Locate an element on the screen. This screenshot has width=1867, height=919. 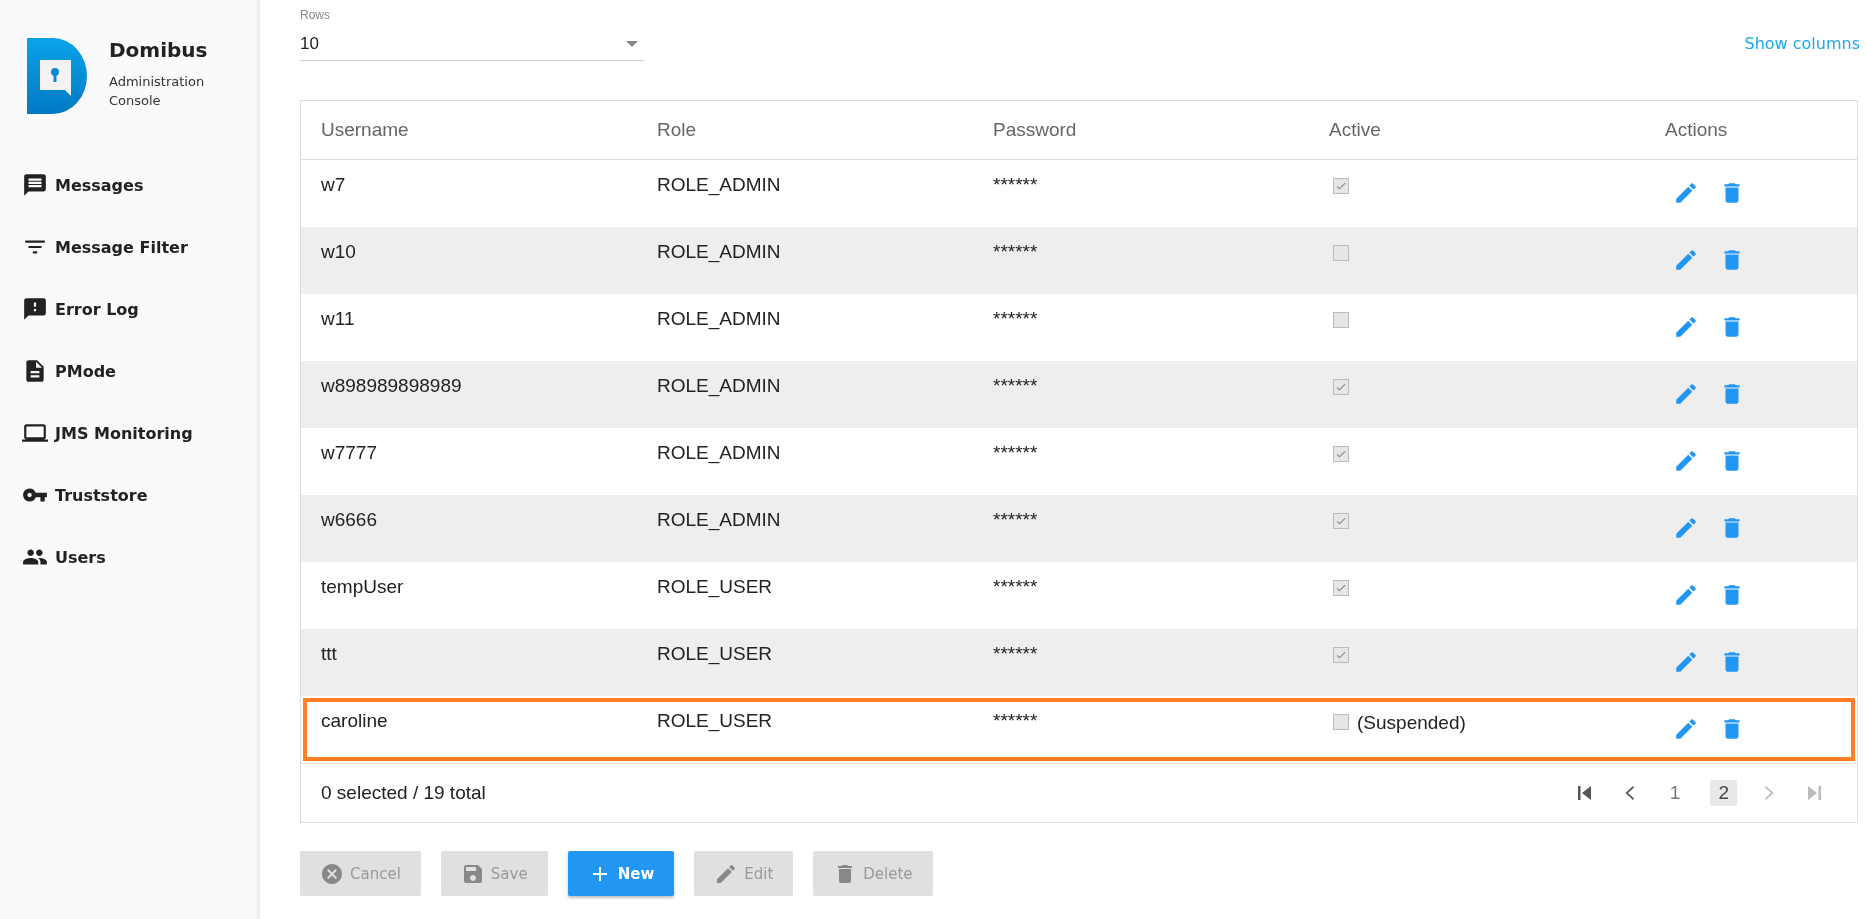
sidebar-item: Error Log is located at coordinates (128, 309).